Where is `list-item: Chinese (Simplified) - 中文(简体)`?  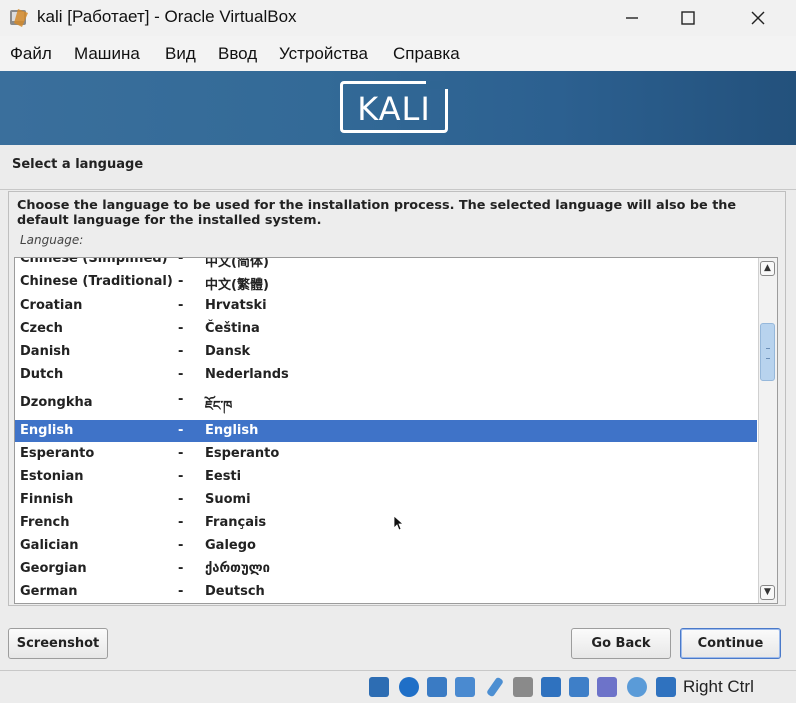 list-item: Chinese (Simplified) - 中文(简体) is located at coordinates (386, 264).